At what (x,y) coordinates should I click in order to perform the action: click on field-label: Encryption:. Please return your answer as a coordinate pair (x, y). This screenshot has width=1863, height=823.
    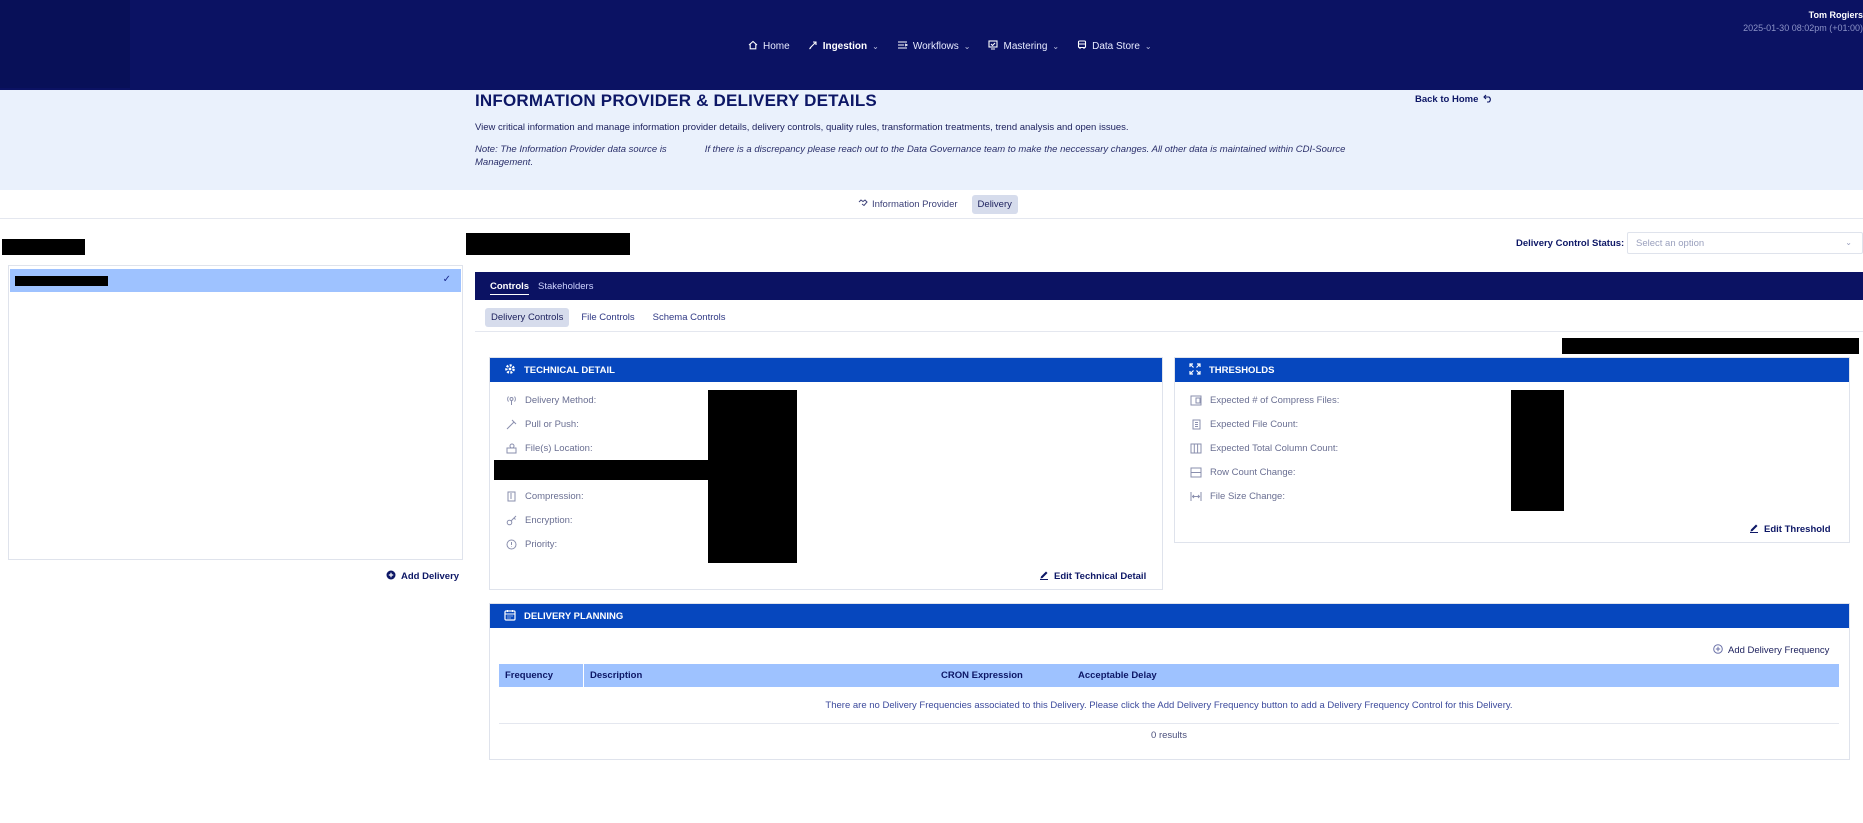
    Looking at the image, I should click on (549, 520).